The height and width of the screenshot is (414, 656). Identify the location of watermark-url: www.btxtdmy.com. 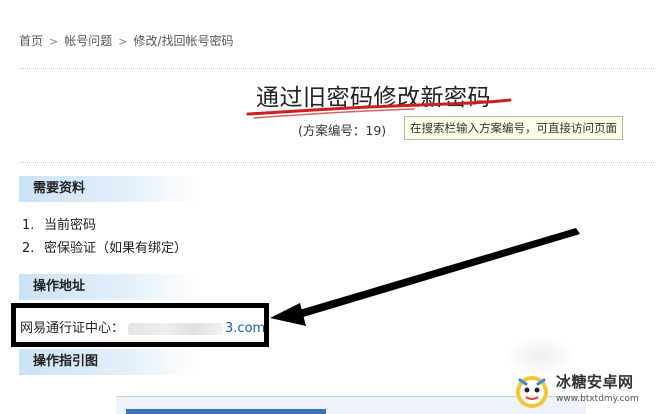
(597, 399).